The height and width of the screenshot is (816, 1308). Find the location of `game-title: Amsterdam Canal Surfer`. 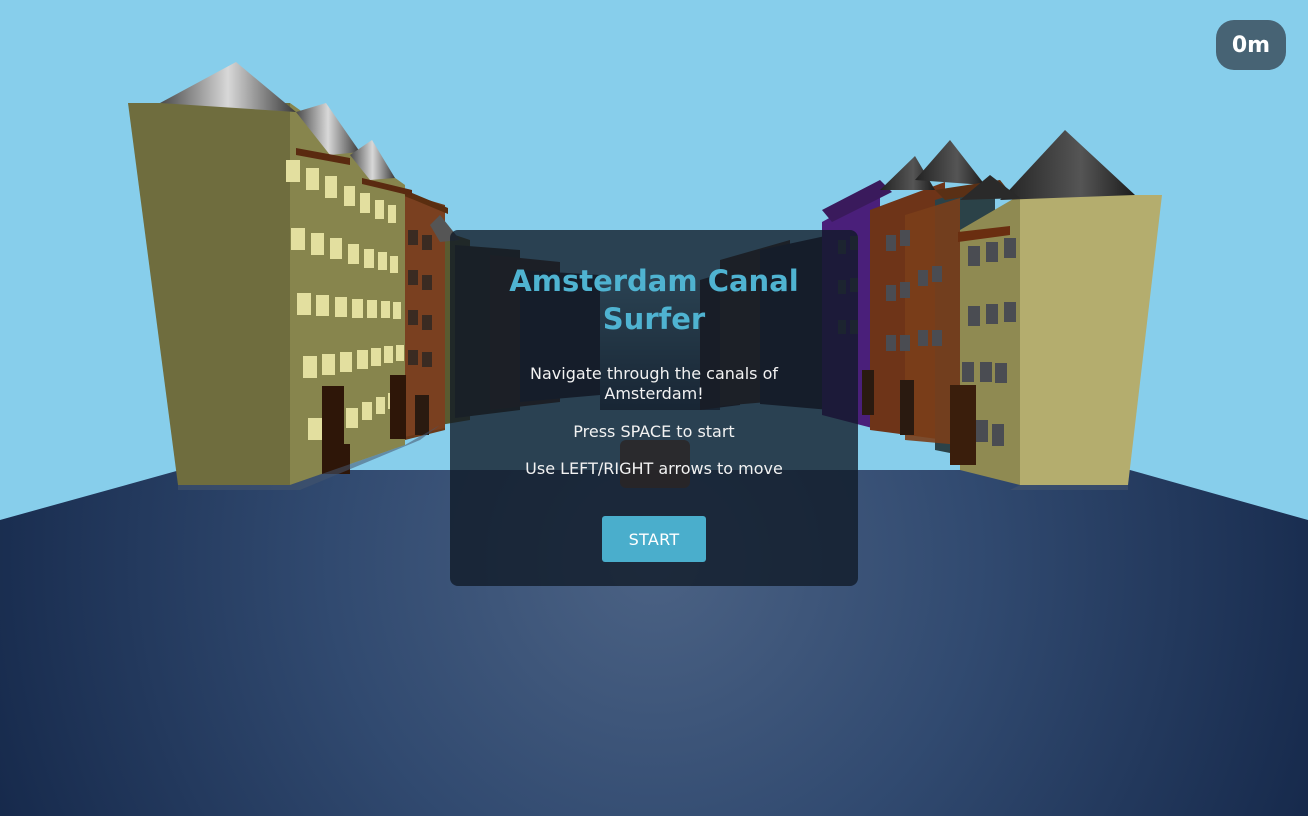

game-title: Amsterdam Canal Surfer is located at coordinates (654, 300).